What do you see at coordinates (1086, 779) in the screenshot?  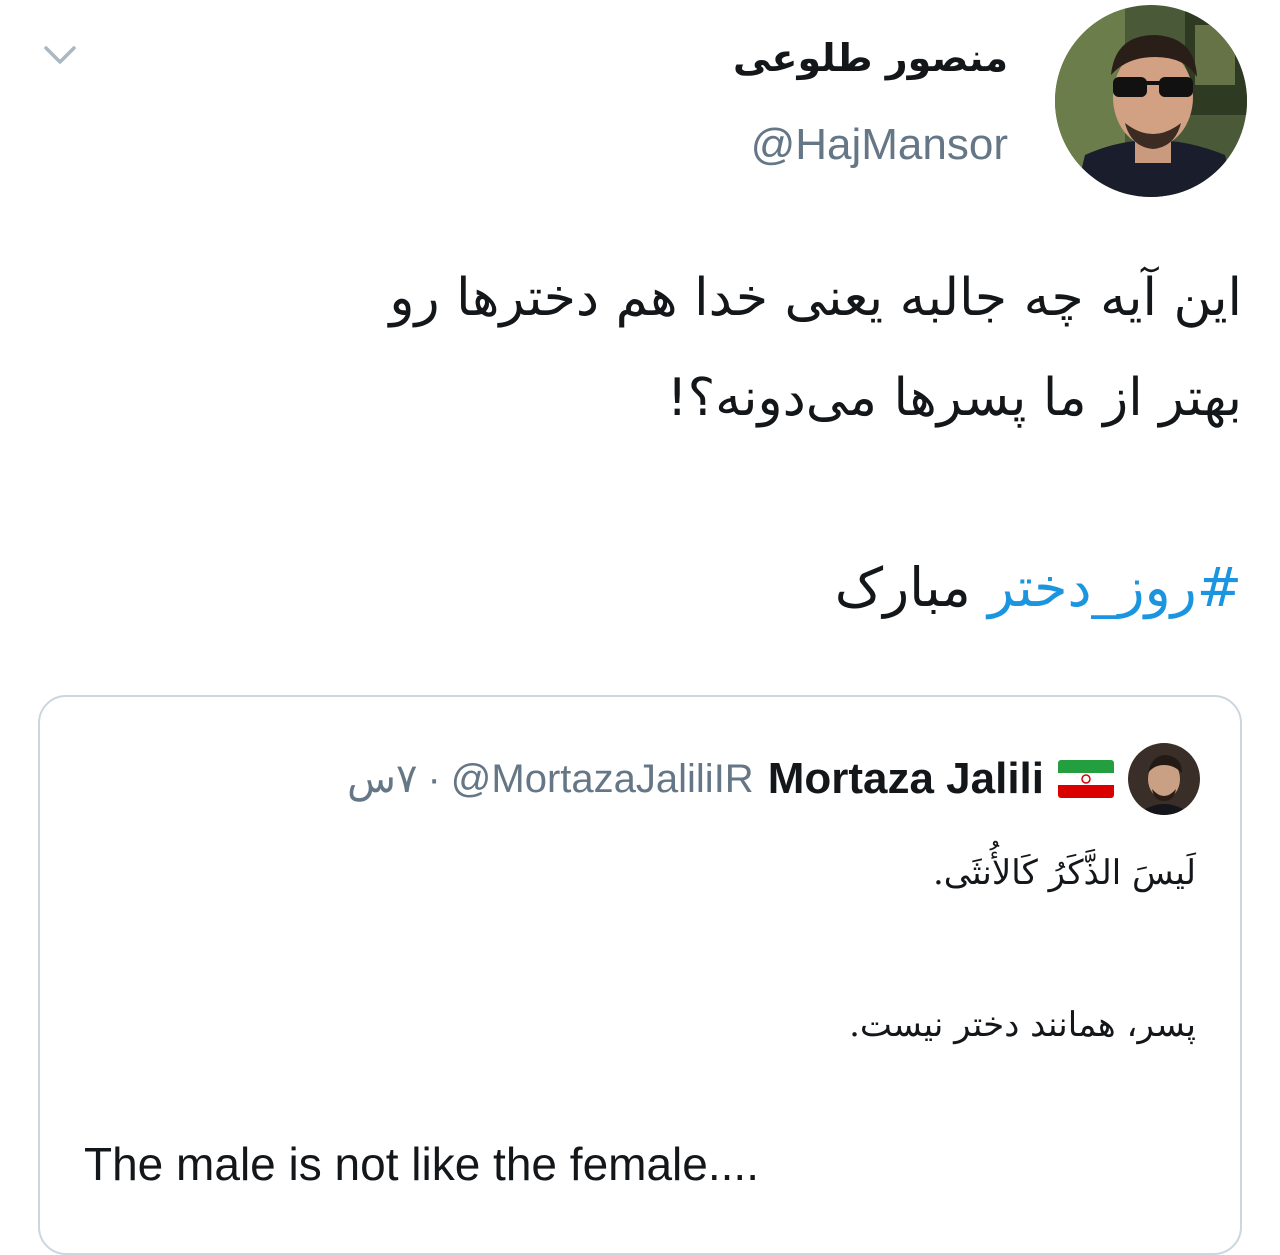 I see `iran-flag-icon` at bounding box center [1086, 779].